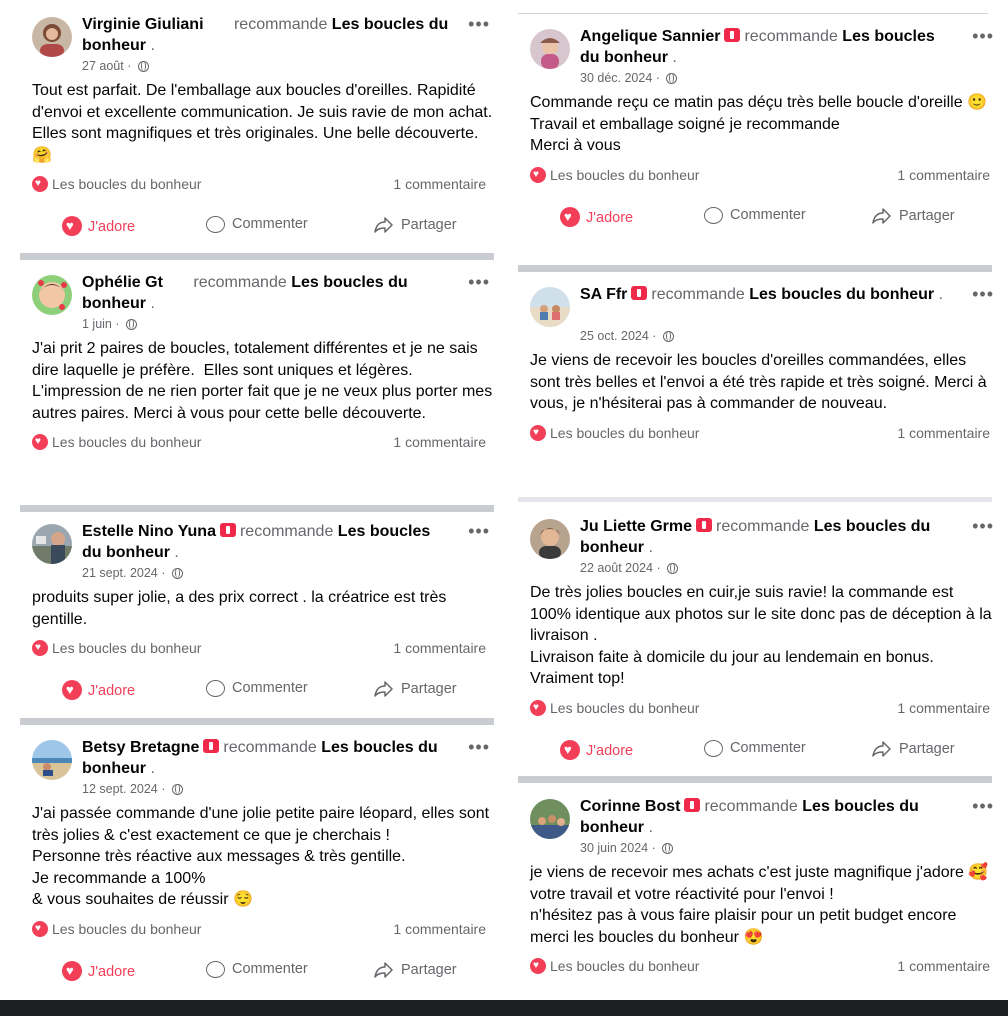  Describe the element at coordinates (122, 282) in the screenshot. I see `author-name: Ophélie Gt` at that location.